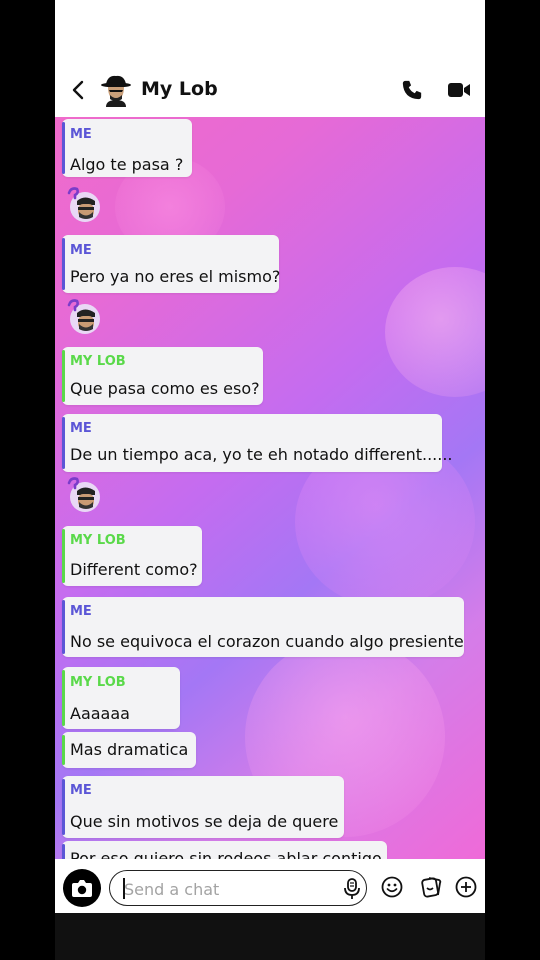  What do you see at coordinates (435, 332) in the screenshot?
I see `background-heart` at bounding box center [435, 332].